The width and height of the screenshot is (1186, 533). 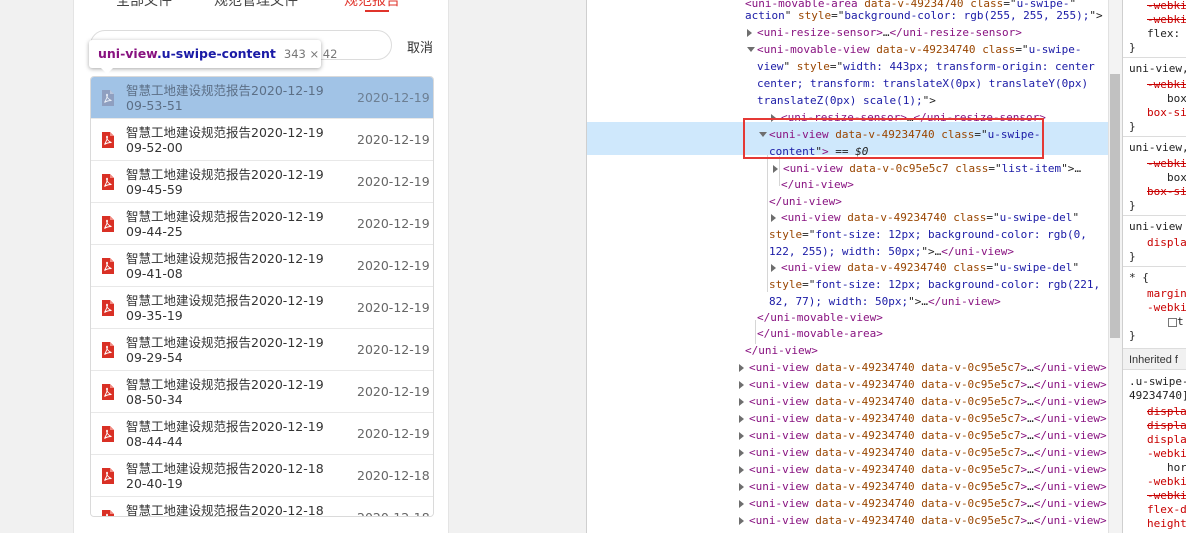 I want to click on dom-node-line: 82, 77); width: 50px;">…</uni-view>, so click(x=848, y=301).